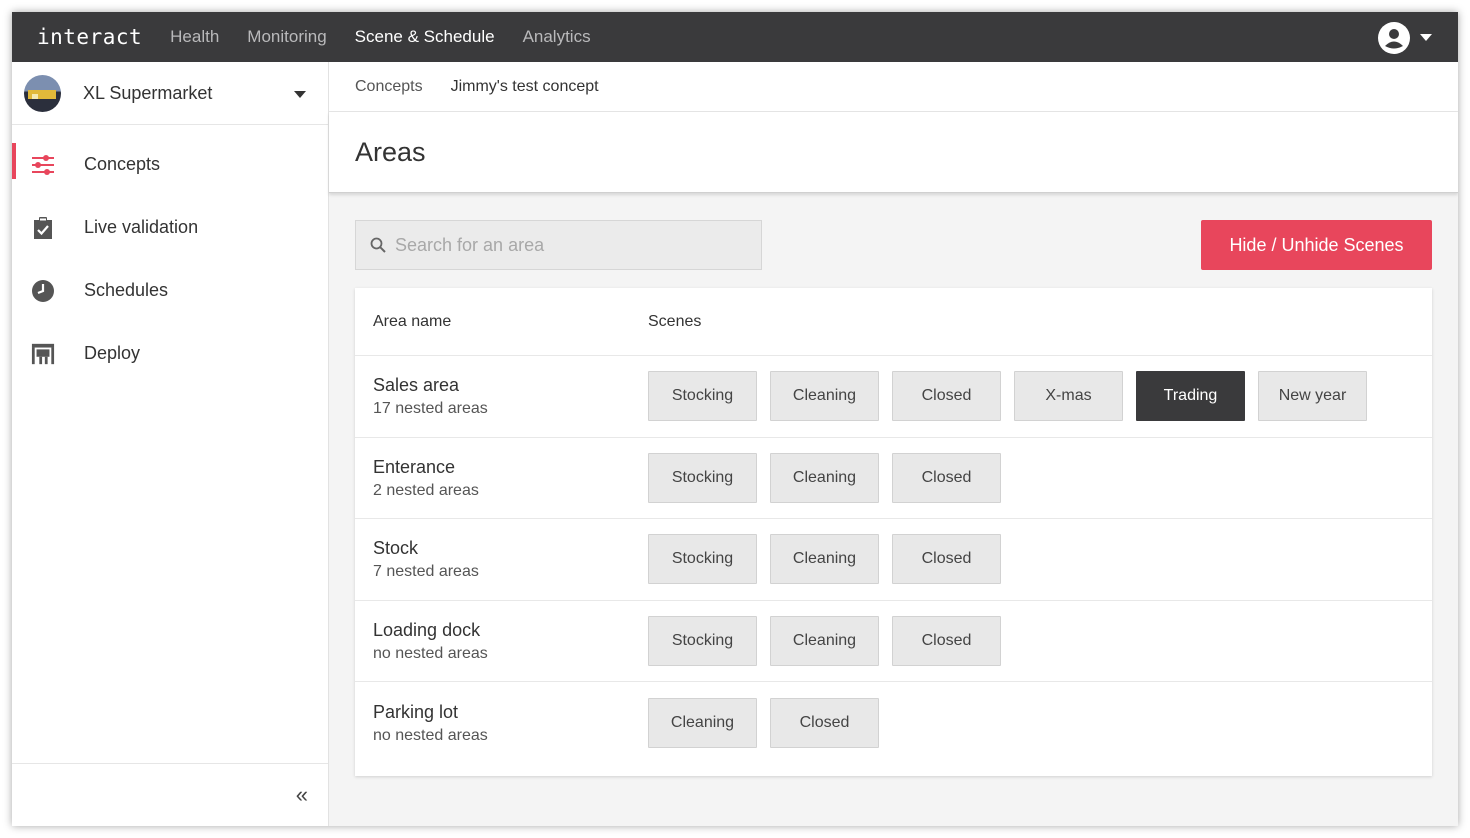 The width and height of the screenshot is (1470, 838). What do you see at coordinates (893, 322) in the screenshot?
I see `table-header: Area name Scenes` at bounding box center [893, 322].